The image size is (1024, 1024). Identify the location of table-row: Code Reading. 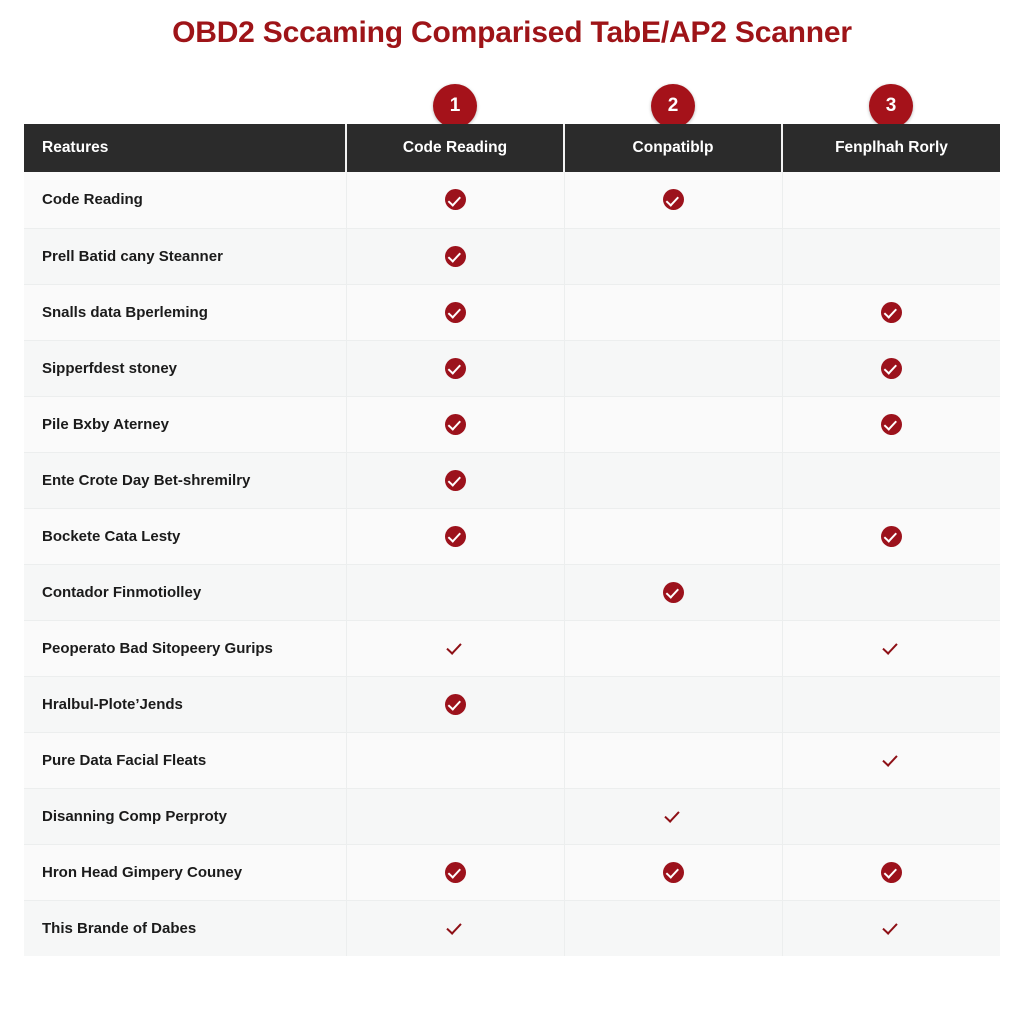
(512, 200).